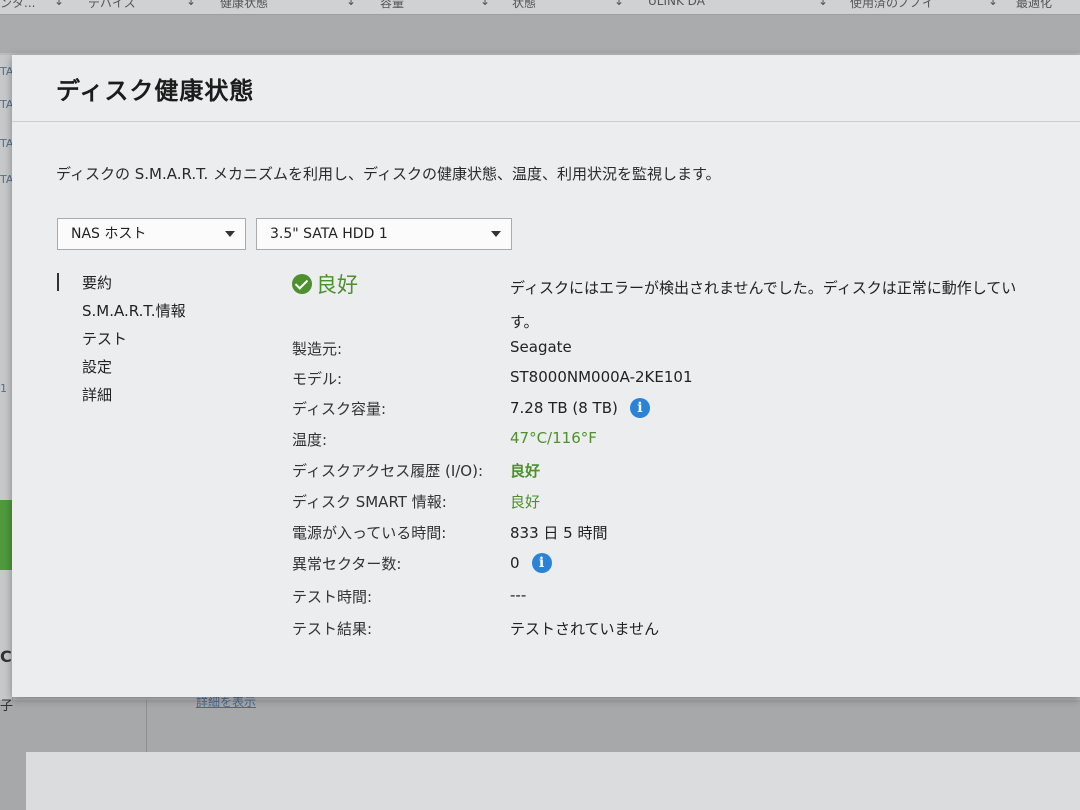 This screenshot has width=1080, height=810. Describe the element at coordinates (525, 502) in the screenshot. I see `smart-info-value: 良好` at that location.